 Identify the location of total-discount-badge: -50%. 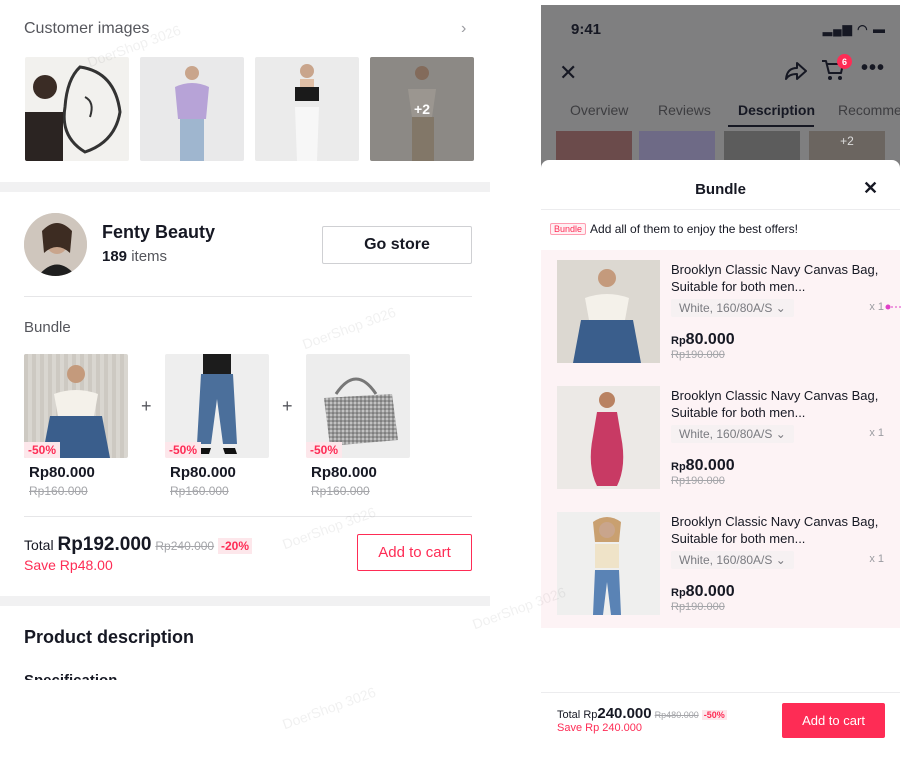
(714, 715).